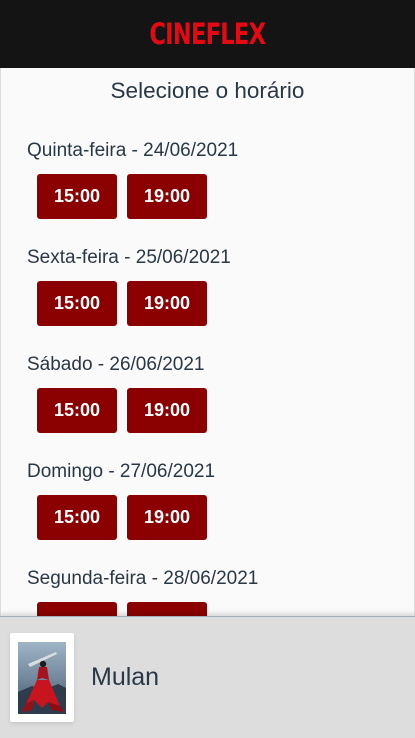 The width and height of the screenshot is (415, 738). What do you see at coordinates (129, 257) in the screenshot?
I see `day-label: Sexta-feira - 25/06/2021` at bounding box center [129, 257].